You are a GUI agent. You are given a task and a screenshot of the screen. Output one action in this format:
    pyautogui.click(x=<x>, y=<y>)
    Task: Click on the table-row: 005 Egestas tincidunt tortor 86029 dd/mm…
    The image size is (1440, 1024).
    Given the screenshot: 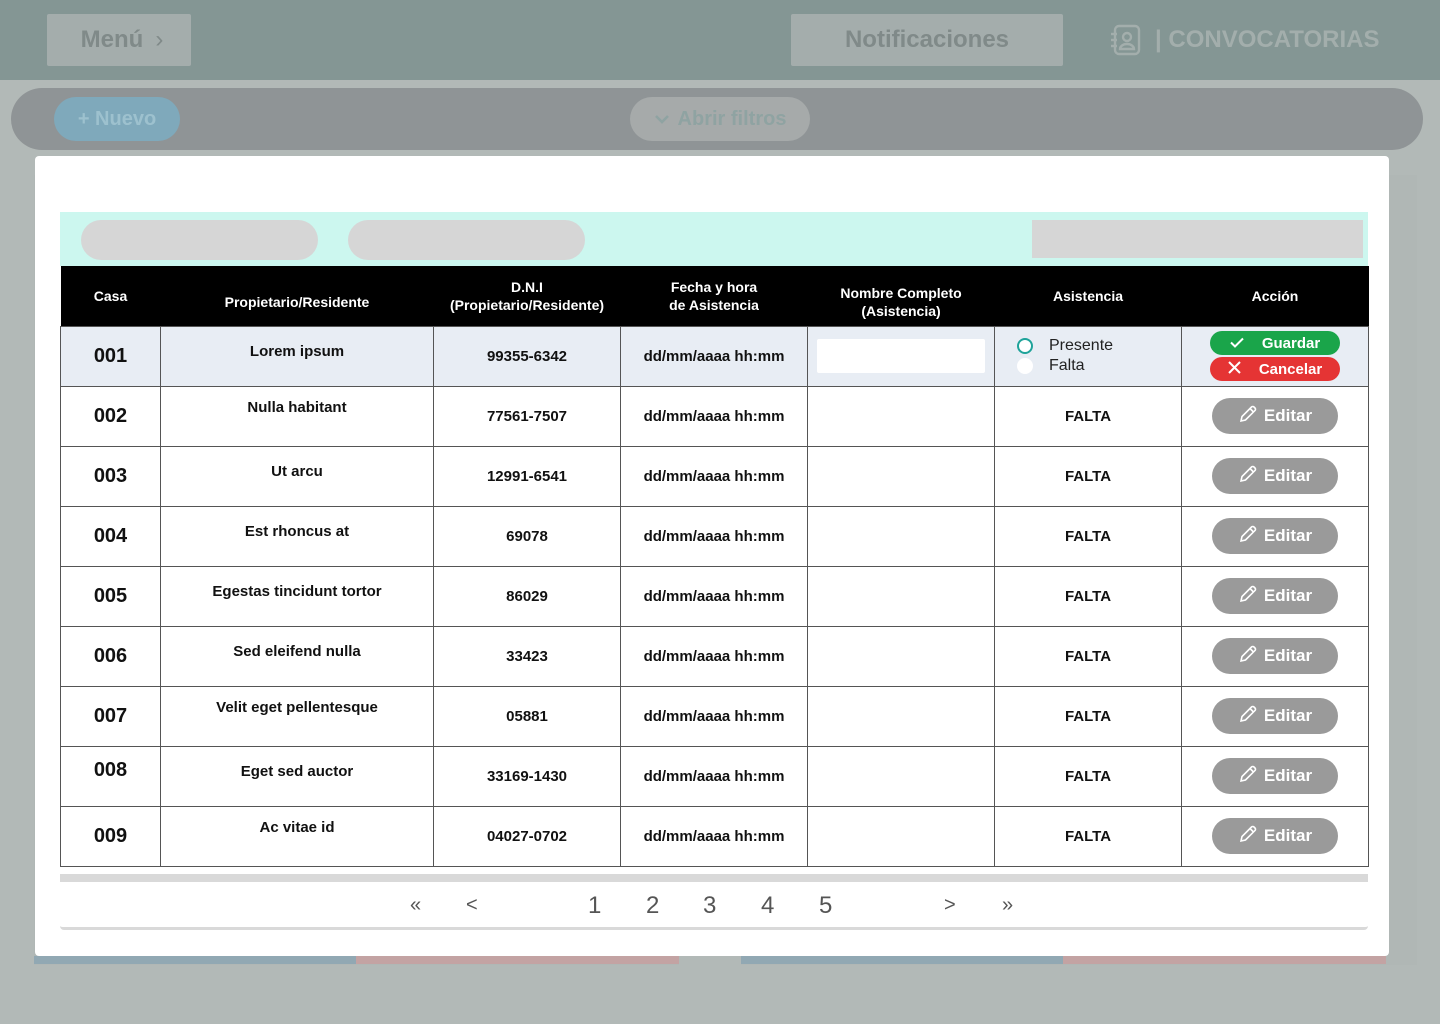 What is the action you would take?
    pyautogui.click(x=714, y=596)
    